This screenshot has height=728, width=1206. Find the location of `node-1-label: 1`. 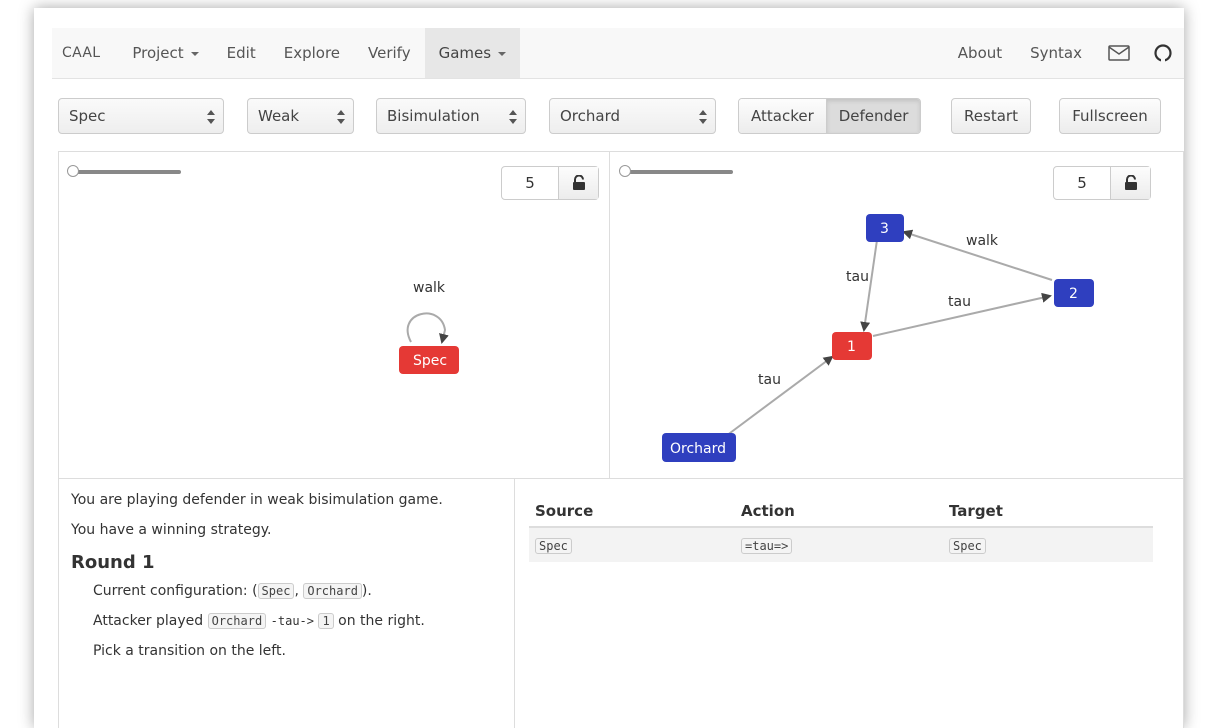

node-1-label: 1 is located at coordinates (851, 347).